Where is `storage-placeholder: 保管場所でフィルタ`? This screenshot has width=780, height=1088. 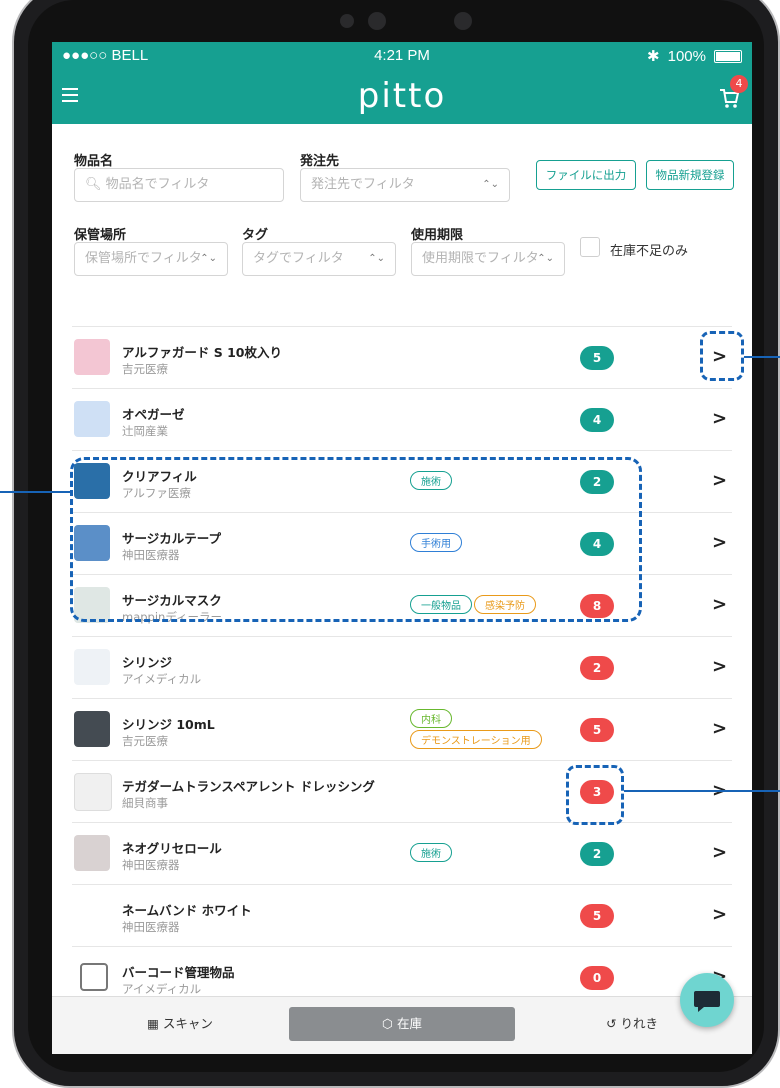
storage-placeholder: 保管場所でフィルタ is located at coordinates (143, 258).